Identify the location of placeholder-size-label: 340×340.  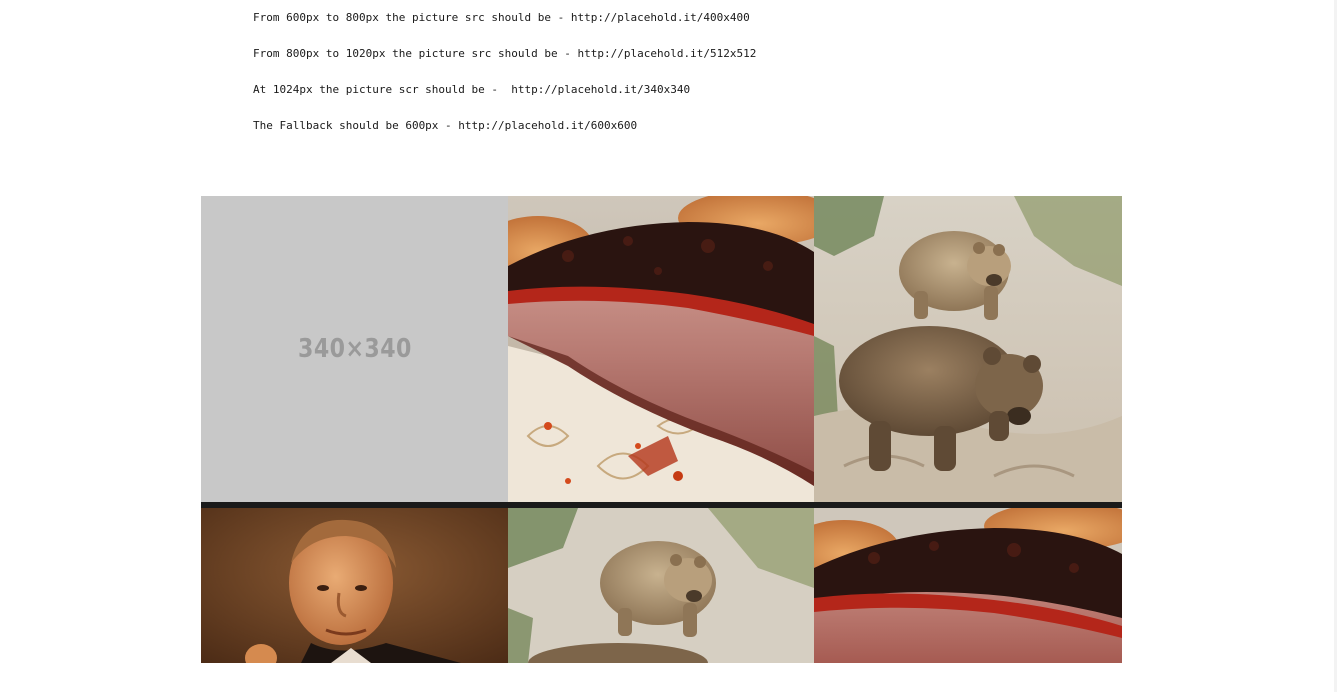
(354, 349).